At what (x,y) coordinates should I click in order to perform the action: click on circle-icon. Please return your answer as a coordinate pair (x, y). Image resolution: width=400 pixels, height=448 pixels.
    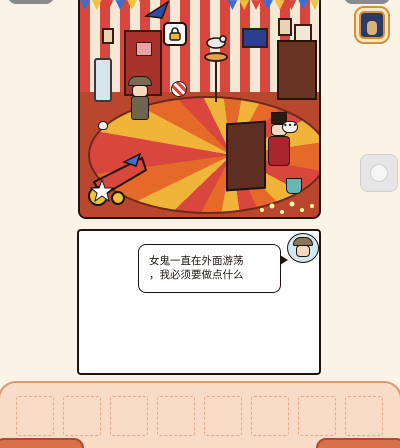
    Looking at the image, I should click on (379, 173).